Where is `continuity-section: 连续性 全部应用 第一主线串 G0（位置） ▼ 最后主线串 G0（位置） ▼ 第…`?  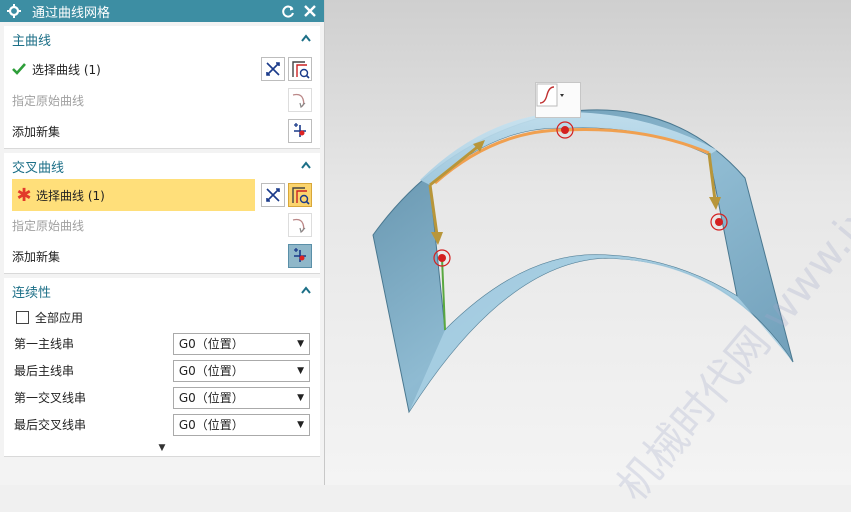 continuity-section: 连续性 全部应用 第一主线串 G0（位置） ▼ 最后主线串 G0（位置） ▼ 第… is located at coordinates (162, 367).